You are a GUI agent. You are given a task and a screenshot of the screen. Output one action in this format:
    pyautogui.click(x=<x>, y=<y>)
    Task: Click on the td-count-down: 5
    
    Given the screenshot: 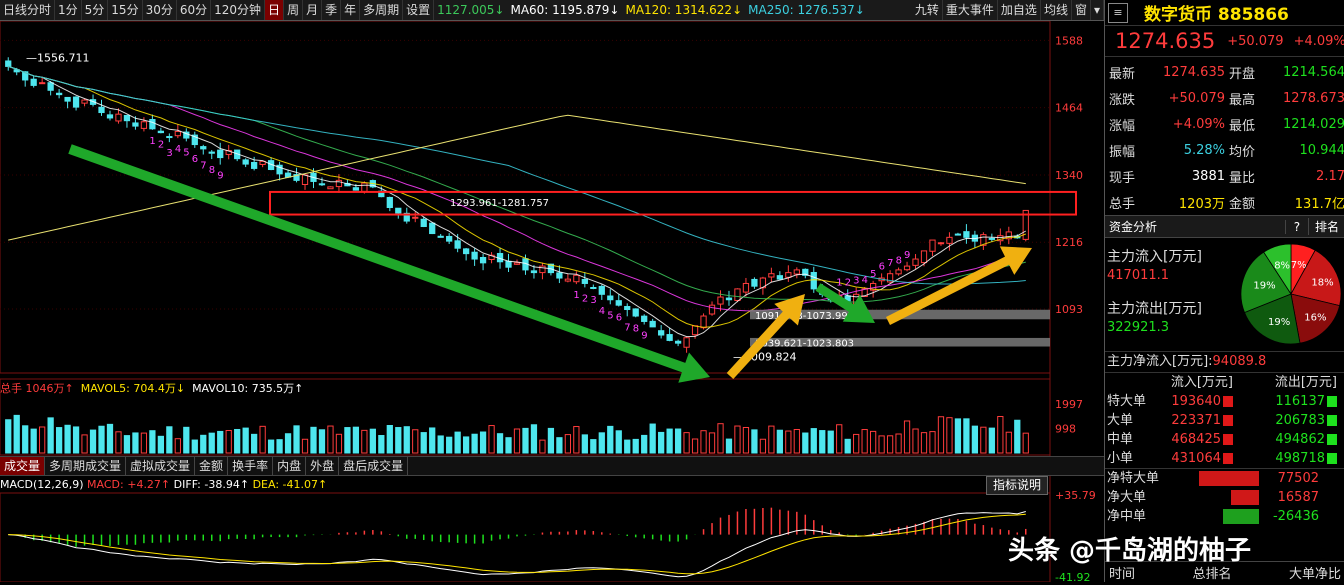 What is the action you would take?
    pyautogui.click(x=610, y=315)
    